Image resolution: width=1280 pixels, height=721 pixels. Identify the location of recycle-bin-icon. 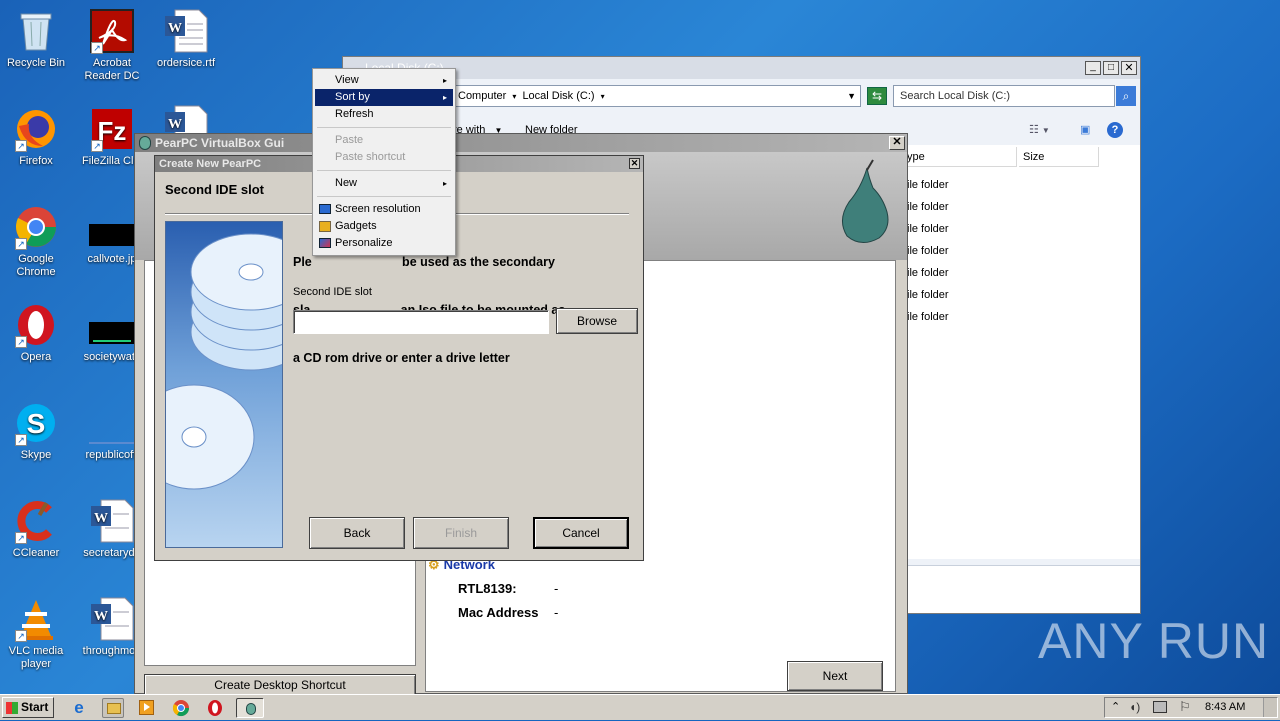
(36, 31).